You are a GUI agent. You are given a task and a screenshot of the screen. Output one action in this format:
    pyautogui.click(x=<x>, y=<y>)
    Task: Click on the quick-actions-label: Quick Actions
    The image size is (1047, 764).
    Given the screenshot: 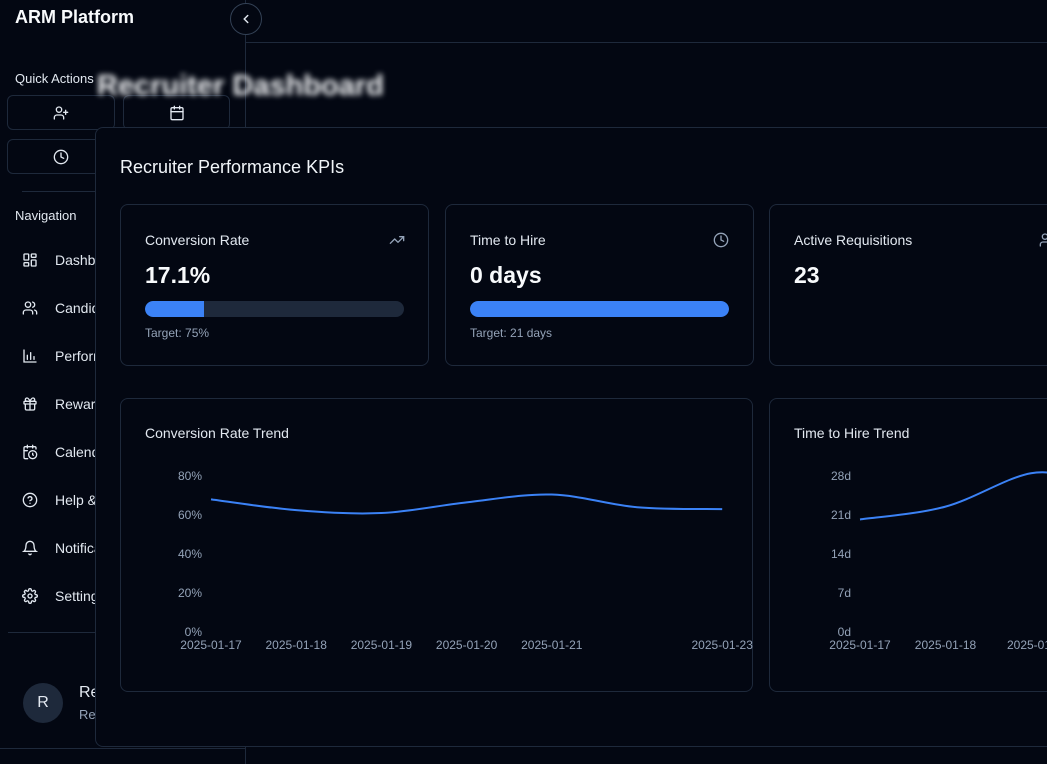 What is the action you would take?
    pyautogui.click(x=54, y=78)
    